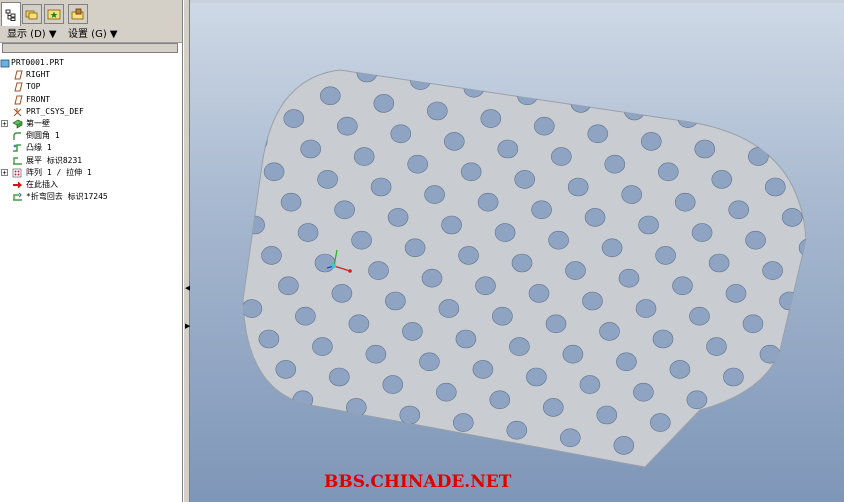  What do you see at coordinates (17, 161) in the screenshot?
I see `unbend-icon` at bounding box center [17, 161].